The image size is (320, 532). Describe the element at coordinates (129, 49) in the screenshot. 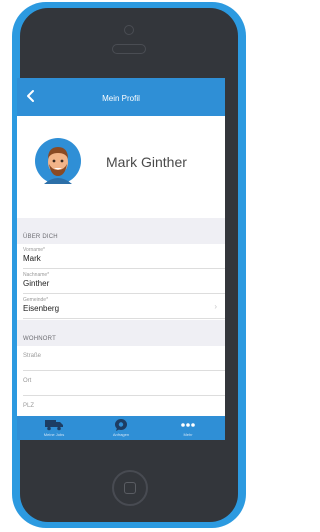

I see `speaker-icon` at that location.